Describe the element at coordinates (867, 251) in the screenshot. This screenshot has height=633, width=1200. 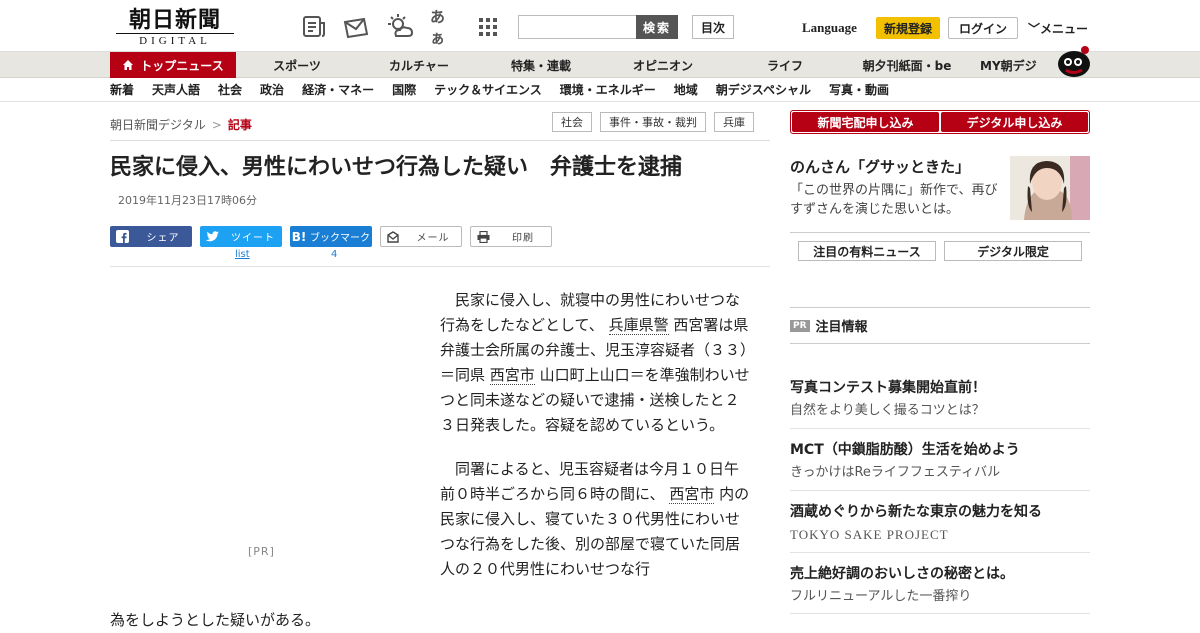
I see `tab-paid-news: 注目の有料ニュース` at that location.